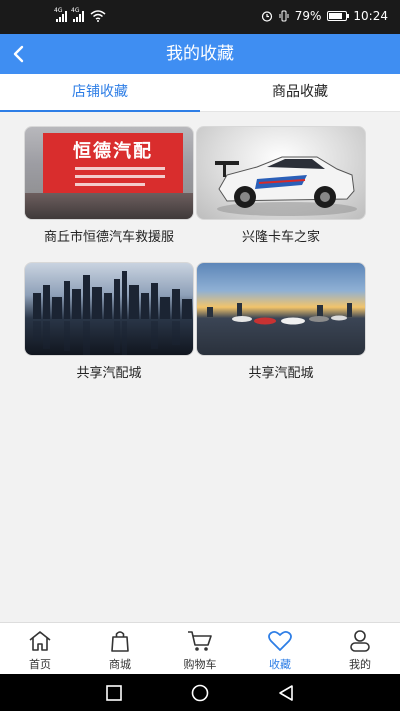 The width and height of the screenshot is (400, 711). What do you see at coordinates (279, 314) in the screenshot?
I see `cars-lineup-image` at bounding box center [279, 314].